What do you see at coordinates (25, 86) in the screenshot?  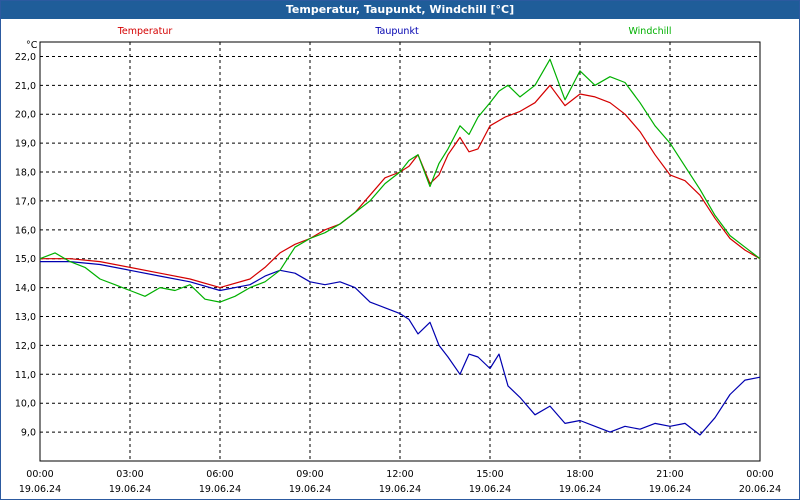 I see `y-tick-label: 21,0` at bounding box center [25, 86].